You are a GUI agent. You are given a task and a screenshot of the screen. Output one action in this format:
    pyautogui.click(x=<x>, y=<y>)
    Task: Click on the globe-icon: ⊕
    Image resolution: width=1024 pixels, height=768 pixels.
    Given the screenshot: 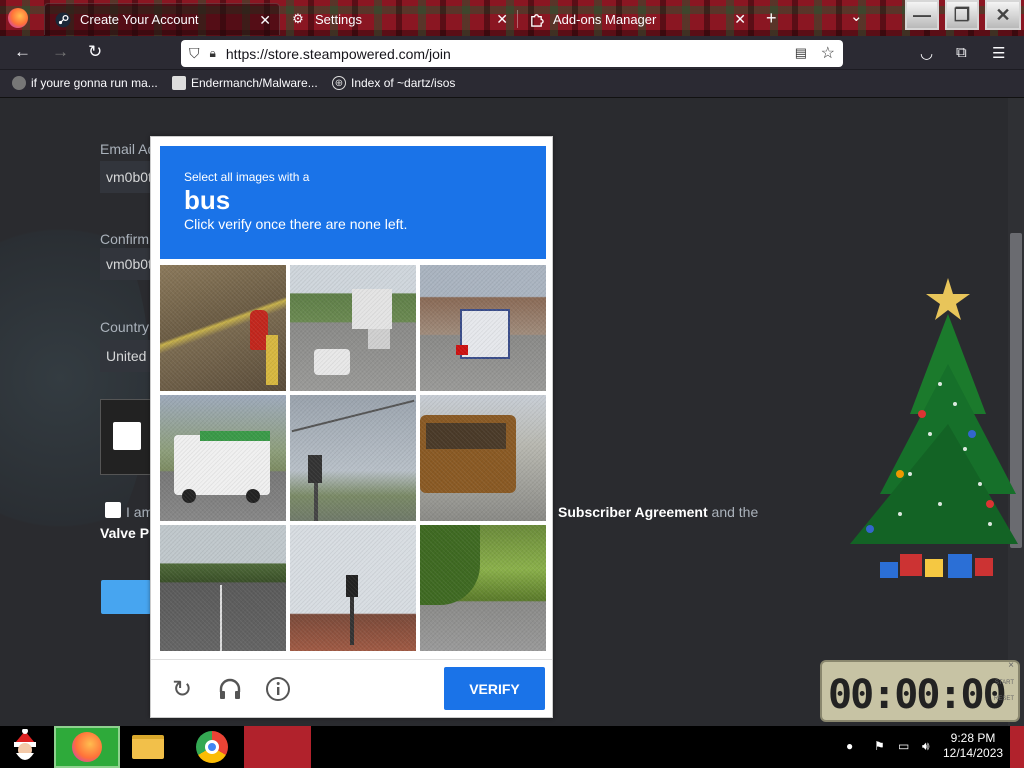 What is the action you would take?
    pyautogui.click(x=339, y=83)
    